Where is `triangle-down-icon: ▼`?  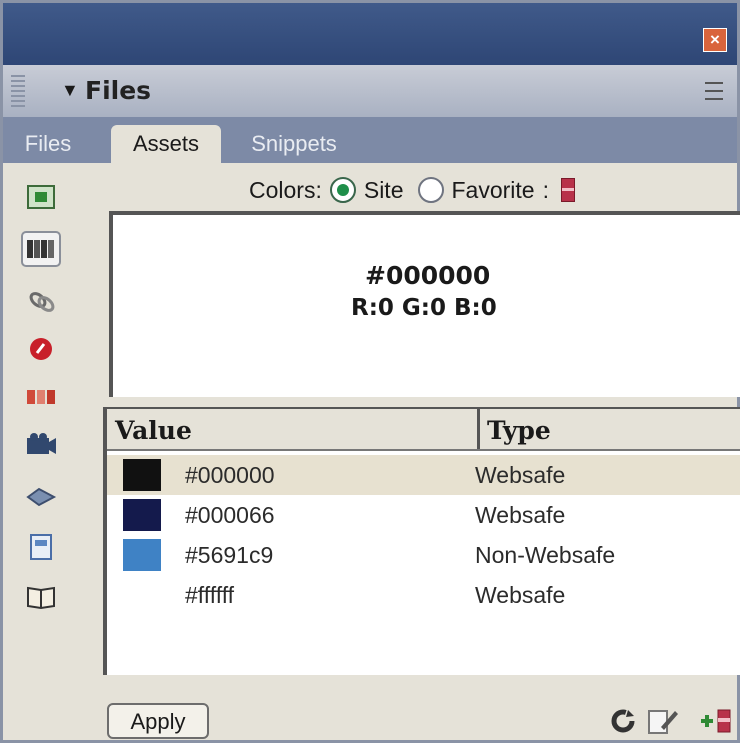 triangle-down-icon: ▼ is located at coordinates (70, 90).